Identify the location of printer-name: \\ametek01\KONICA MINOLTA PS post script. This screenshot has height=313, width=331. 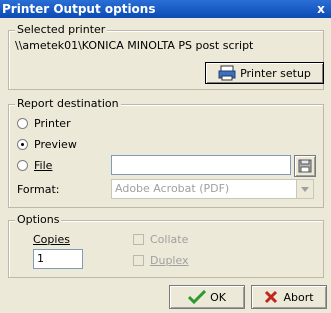
(134, 45).